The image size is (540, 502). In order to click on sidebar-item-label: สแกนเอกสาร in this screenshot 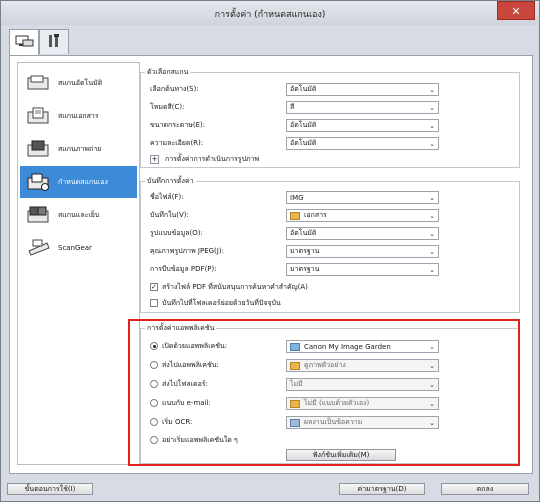, I will do `click(78, 115)`.